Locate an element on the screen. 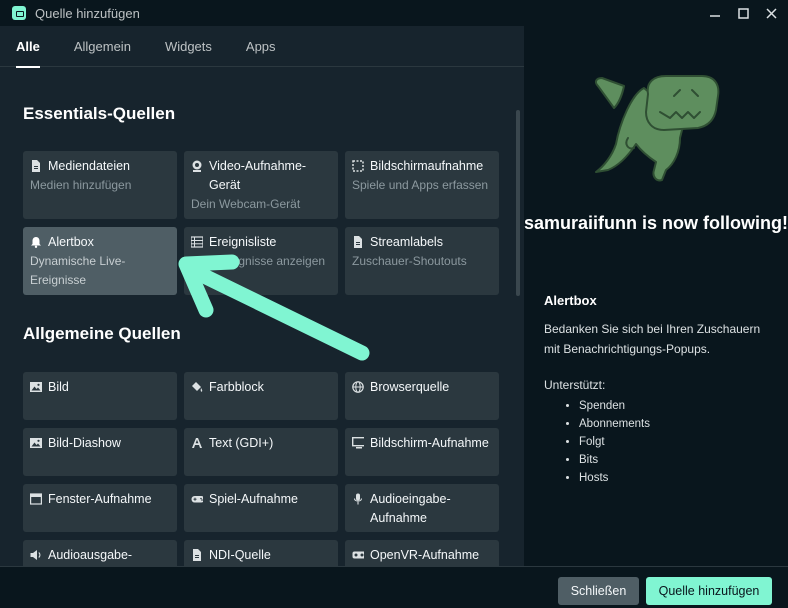  tile-title: Farbblock is located at coordinates (236, 387).